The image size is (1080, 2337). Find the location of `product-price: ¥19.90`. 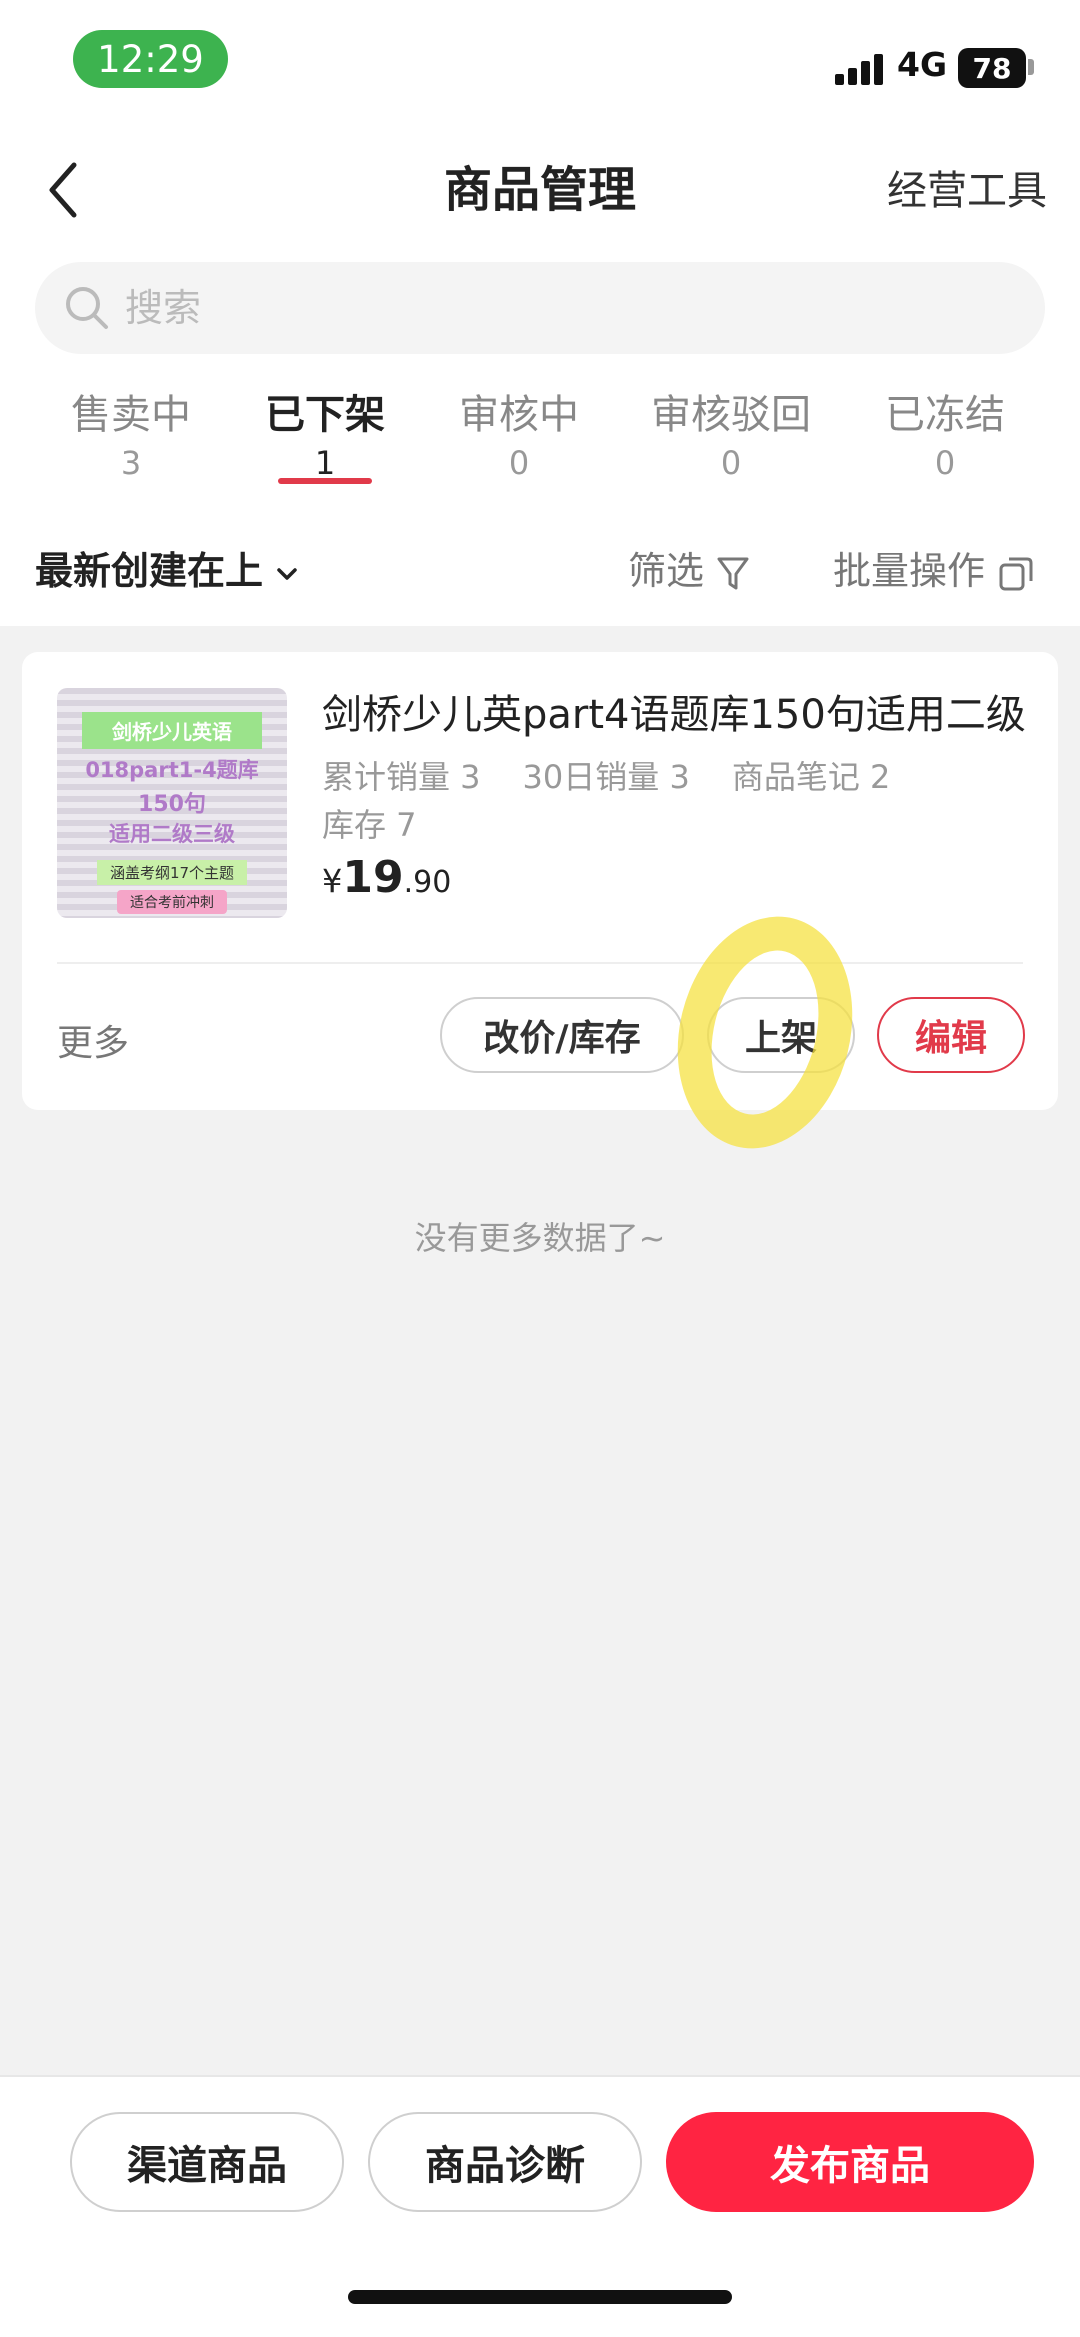

product-price: ¥19.90 is located at coordinates (386, 877).